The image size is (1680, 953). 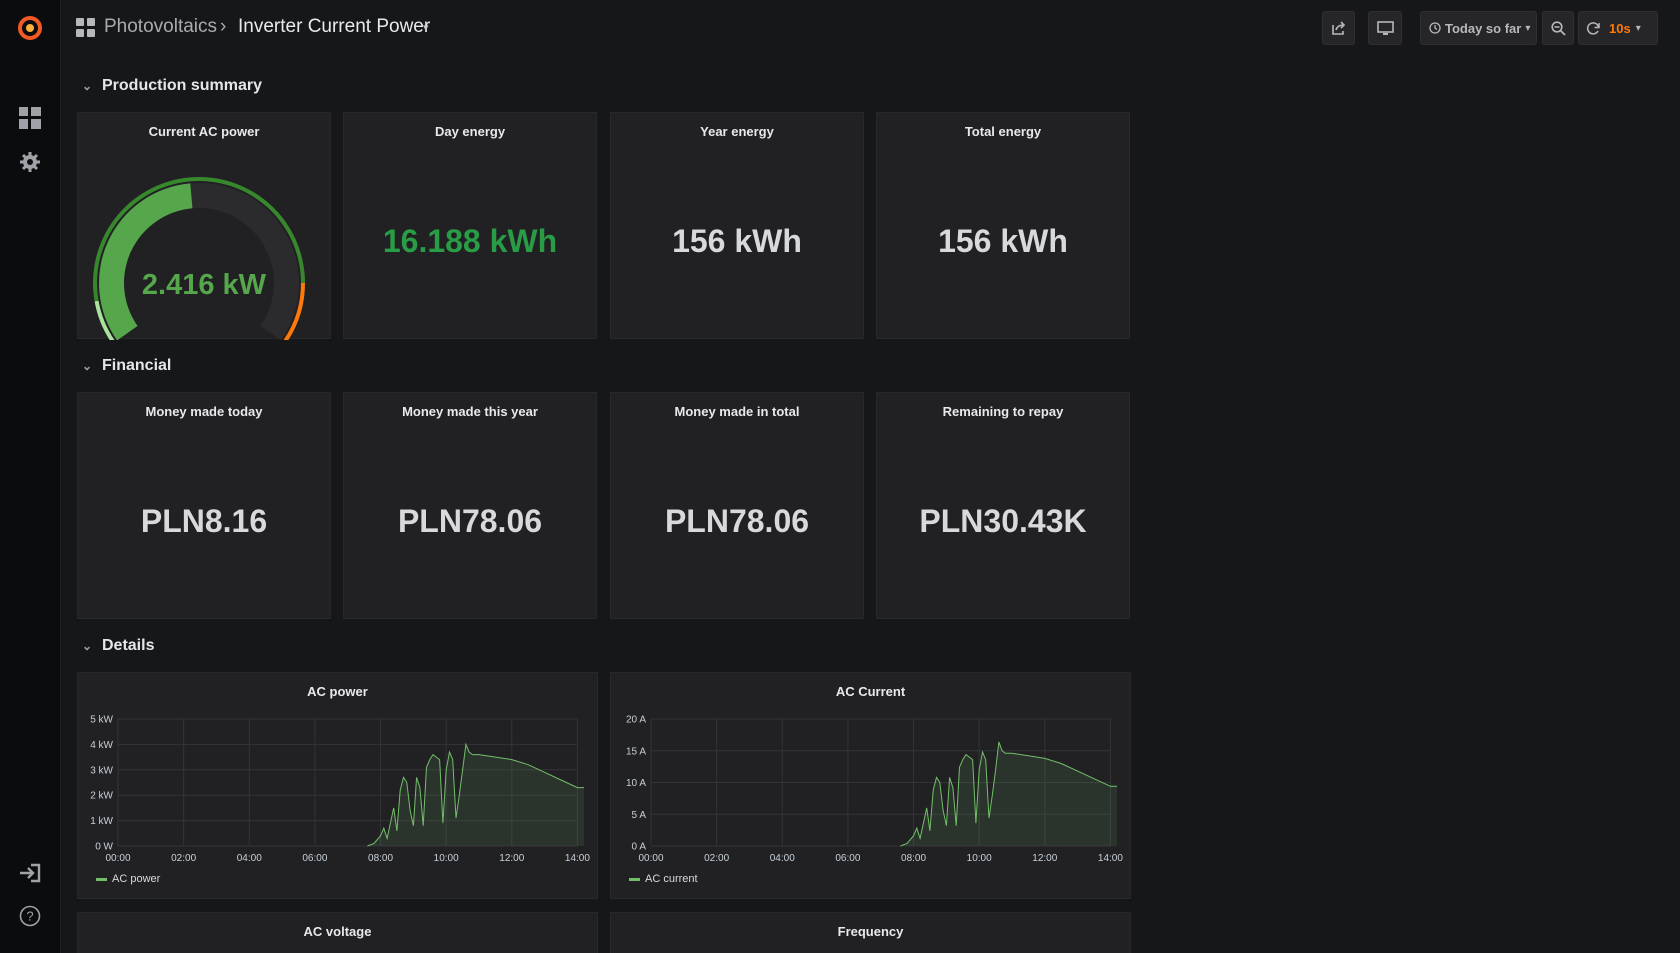 I want to click on panel-year-energy: Year energy 156 kWh, so click(x=737, y=225).